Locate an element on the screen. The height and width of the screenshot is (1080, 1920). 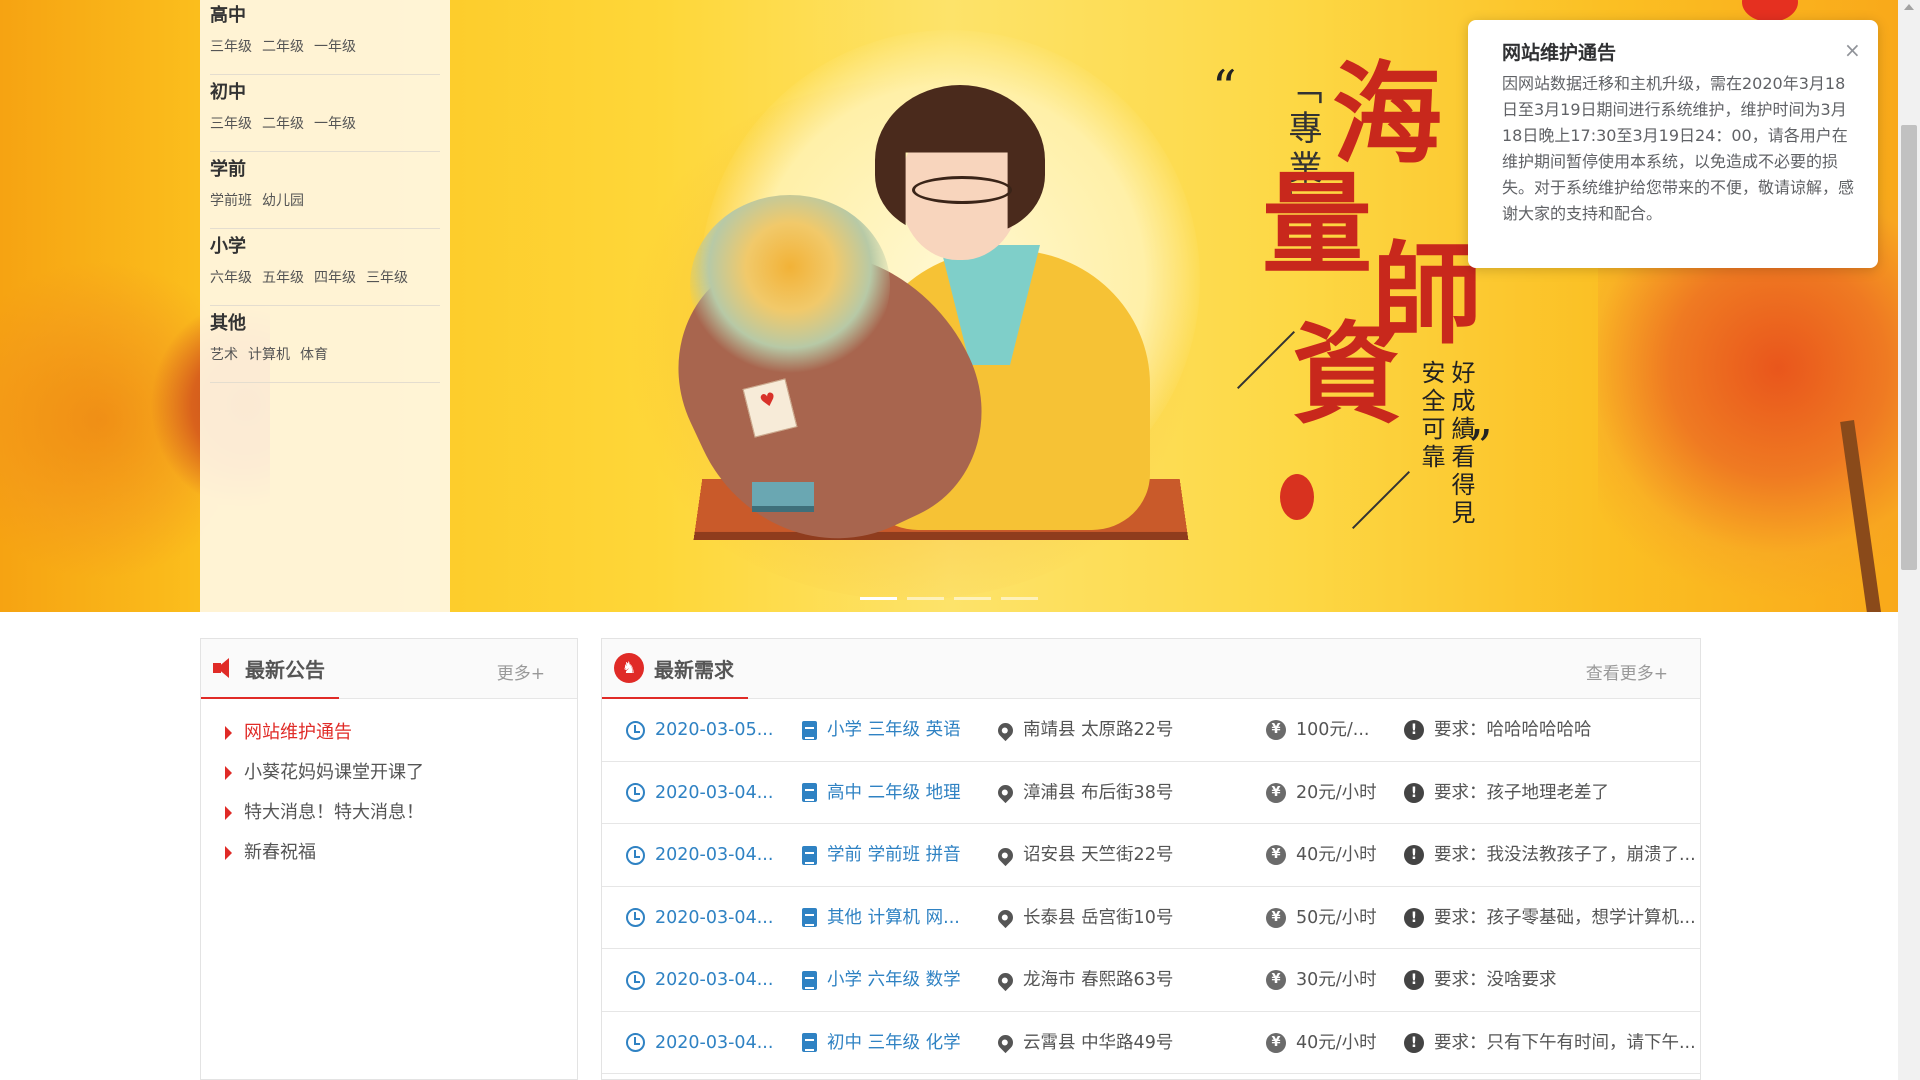
category-item: 五年级 is located at coordinates (283, 277).